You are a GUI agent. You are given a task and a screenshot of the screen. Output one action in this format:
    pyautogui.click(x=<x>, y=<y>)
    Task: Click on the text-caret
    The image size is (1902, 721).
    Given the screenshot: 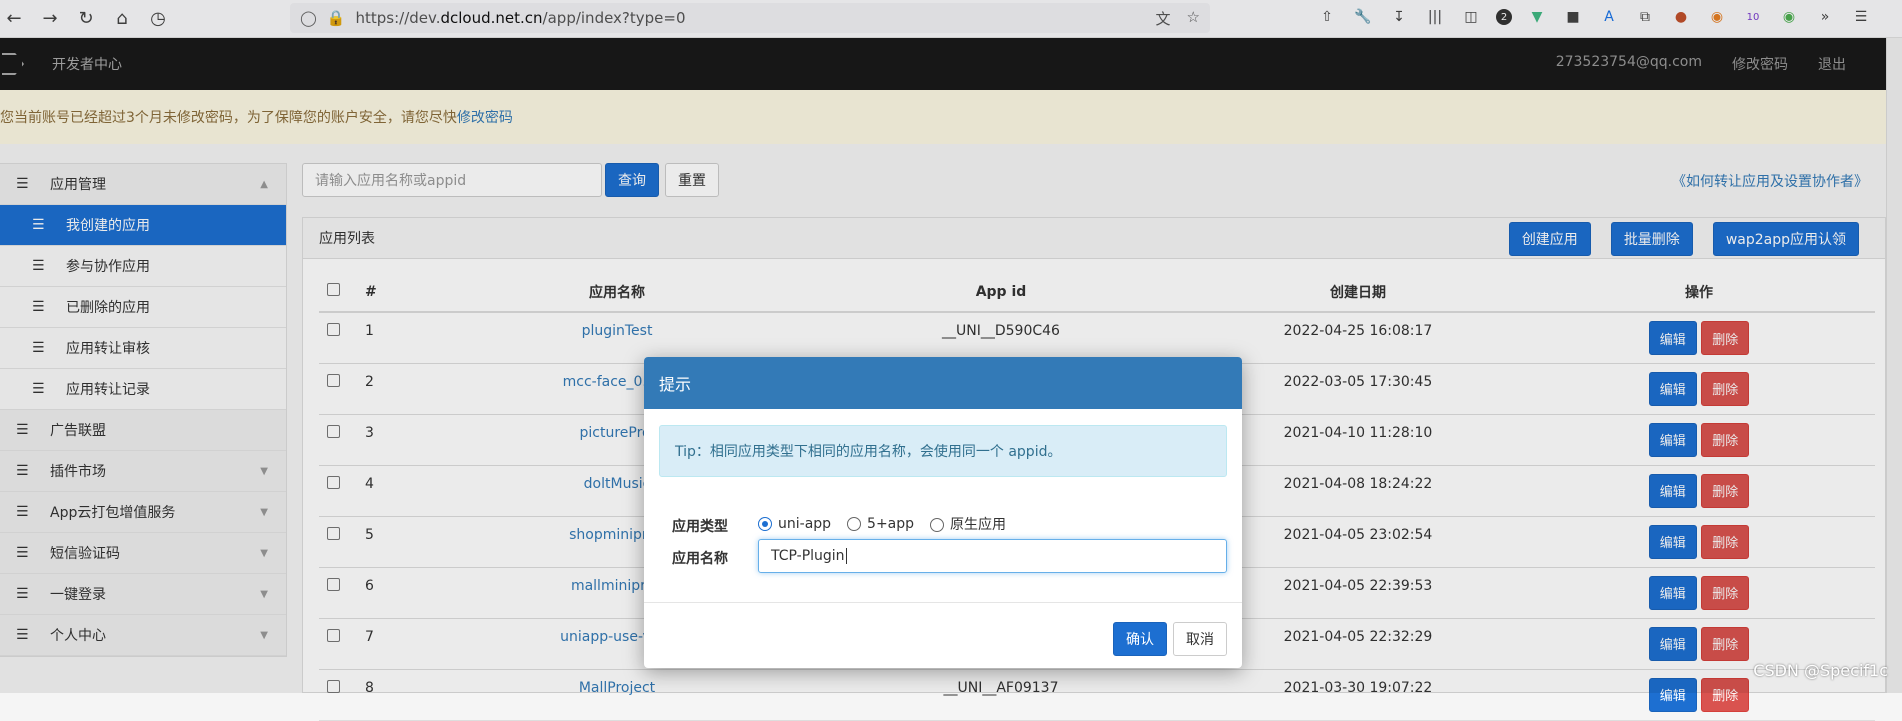 What is the action you would take?
    pyautogui.click(x=846, y=556)
    